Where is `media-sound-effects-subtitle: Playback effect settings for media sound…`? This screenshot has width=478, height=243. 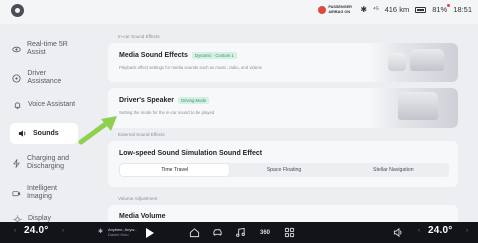 media-sound-effects-subtitle: Playback effect settings for media sound… is located at coordinates (190, 67).